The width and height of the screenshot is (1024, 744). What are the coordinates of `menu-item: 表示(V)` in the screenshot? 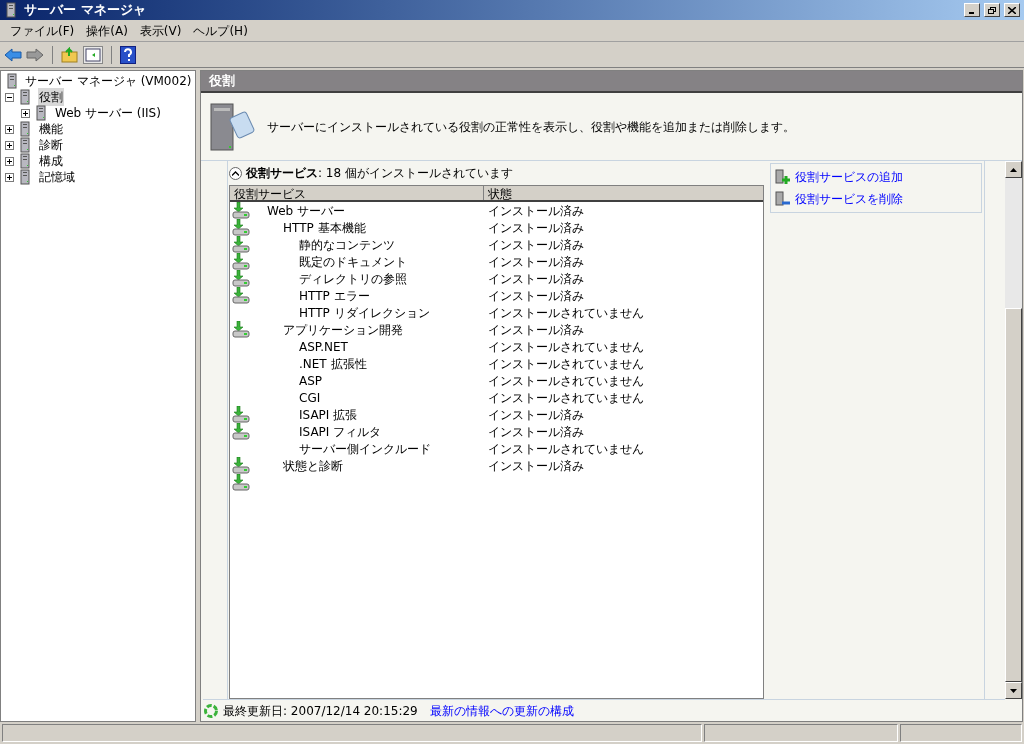 It's located at (160, 30).